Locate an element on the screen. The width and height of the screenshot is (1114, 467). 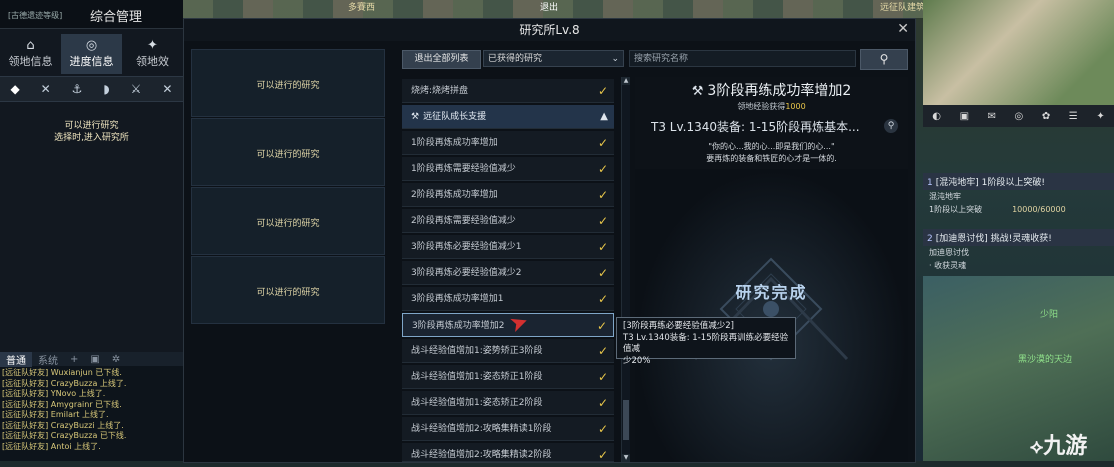
quest-number: 1 is located at coordinates (930, 183).